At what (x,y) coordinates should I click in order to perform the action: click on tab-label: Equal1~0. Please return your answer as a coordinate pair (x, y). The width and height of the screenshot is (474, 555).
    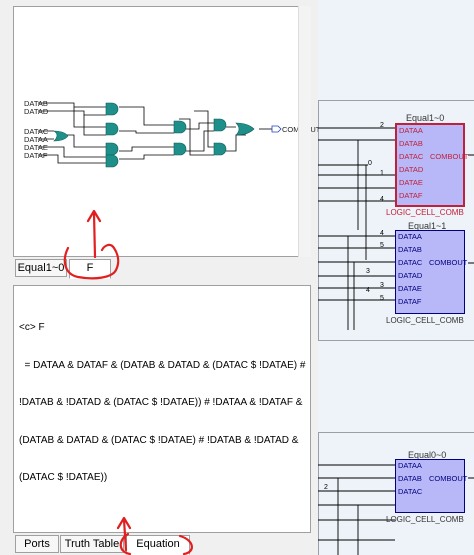
    Looking at the image, I should click on (41, 268).